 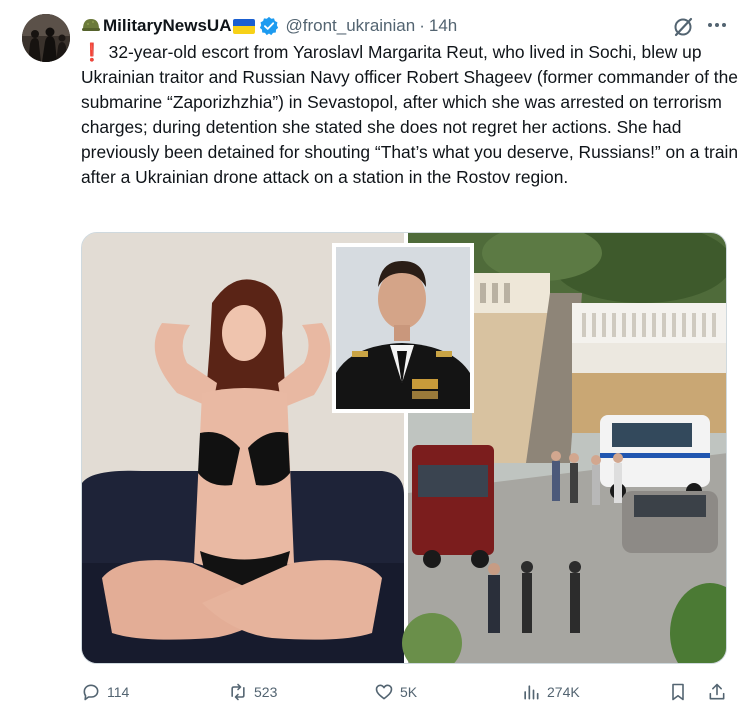 What do you see at coordinates (531, 692) in the screenshot?
I see `views-icon` at bounding box center [531, 692].